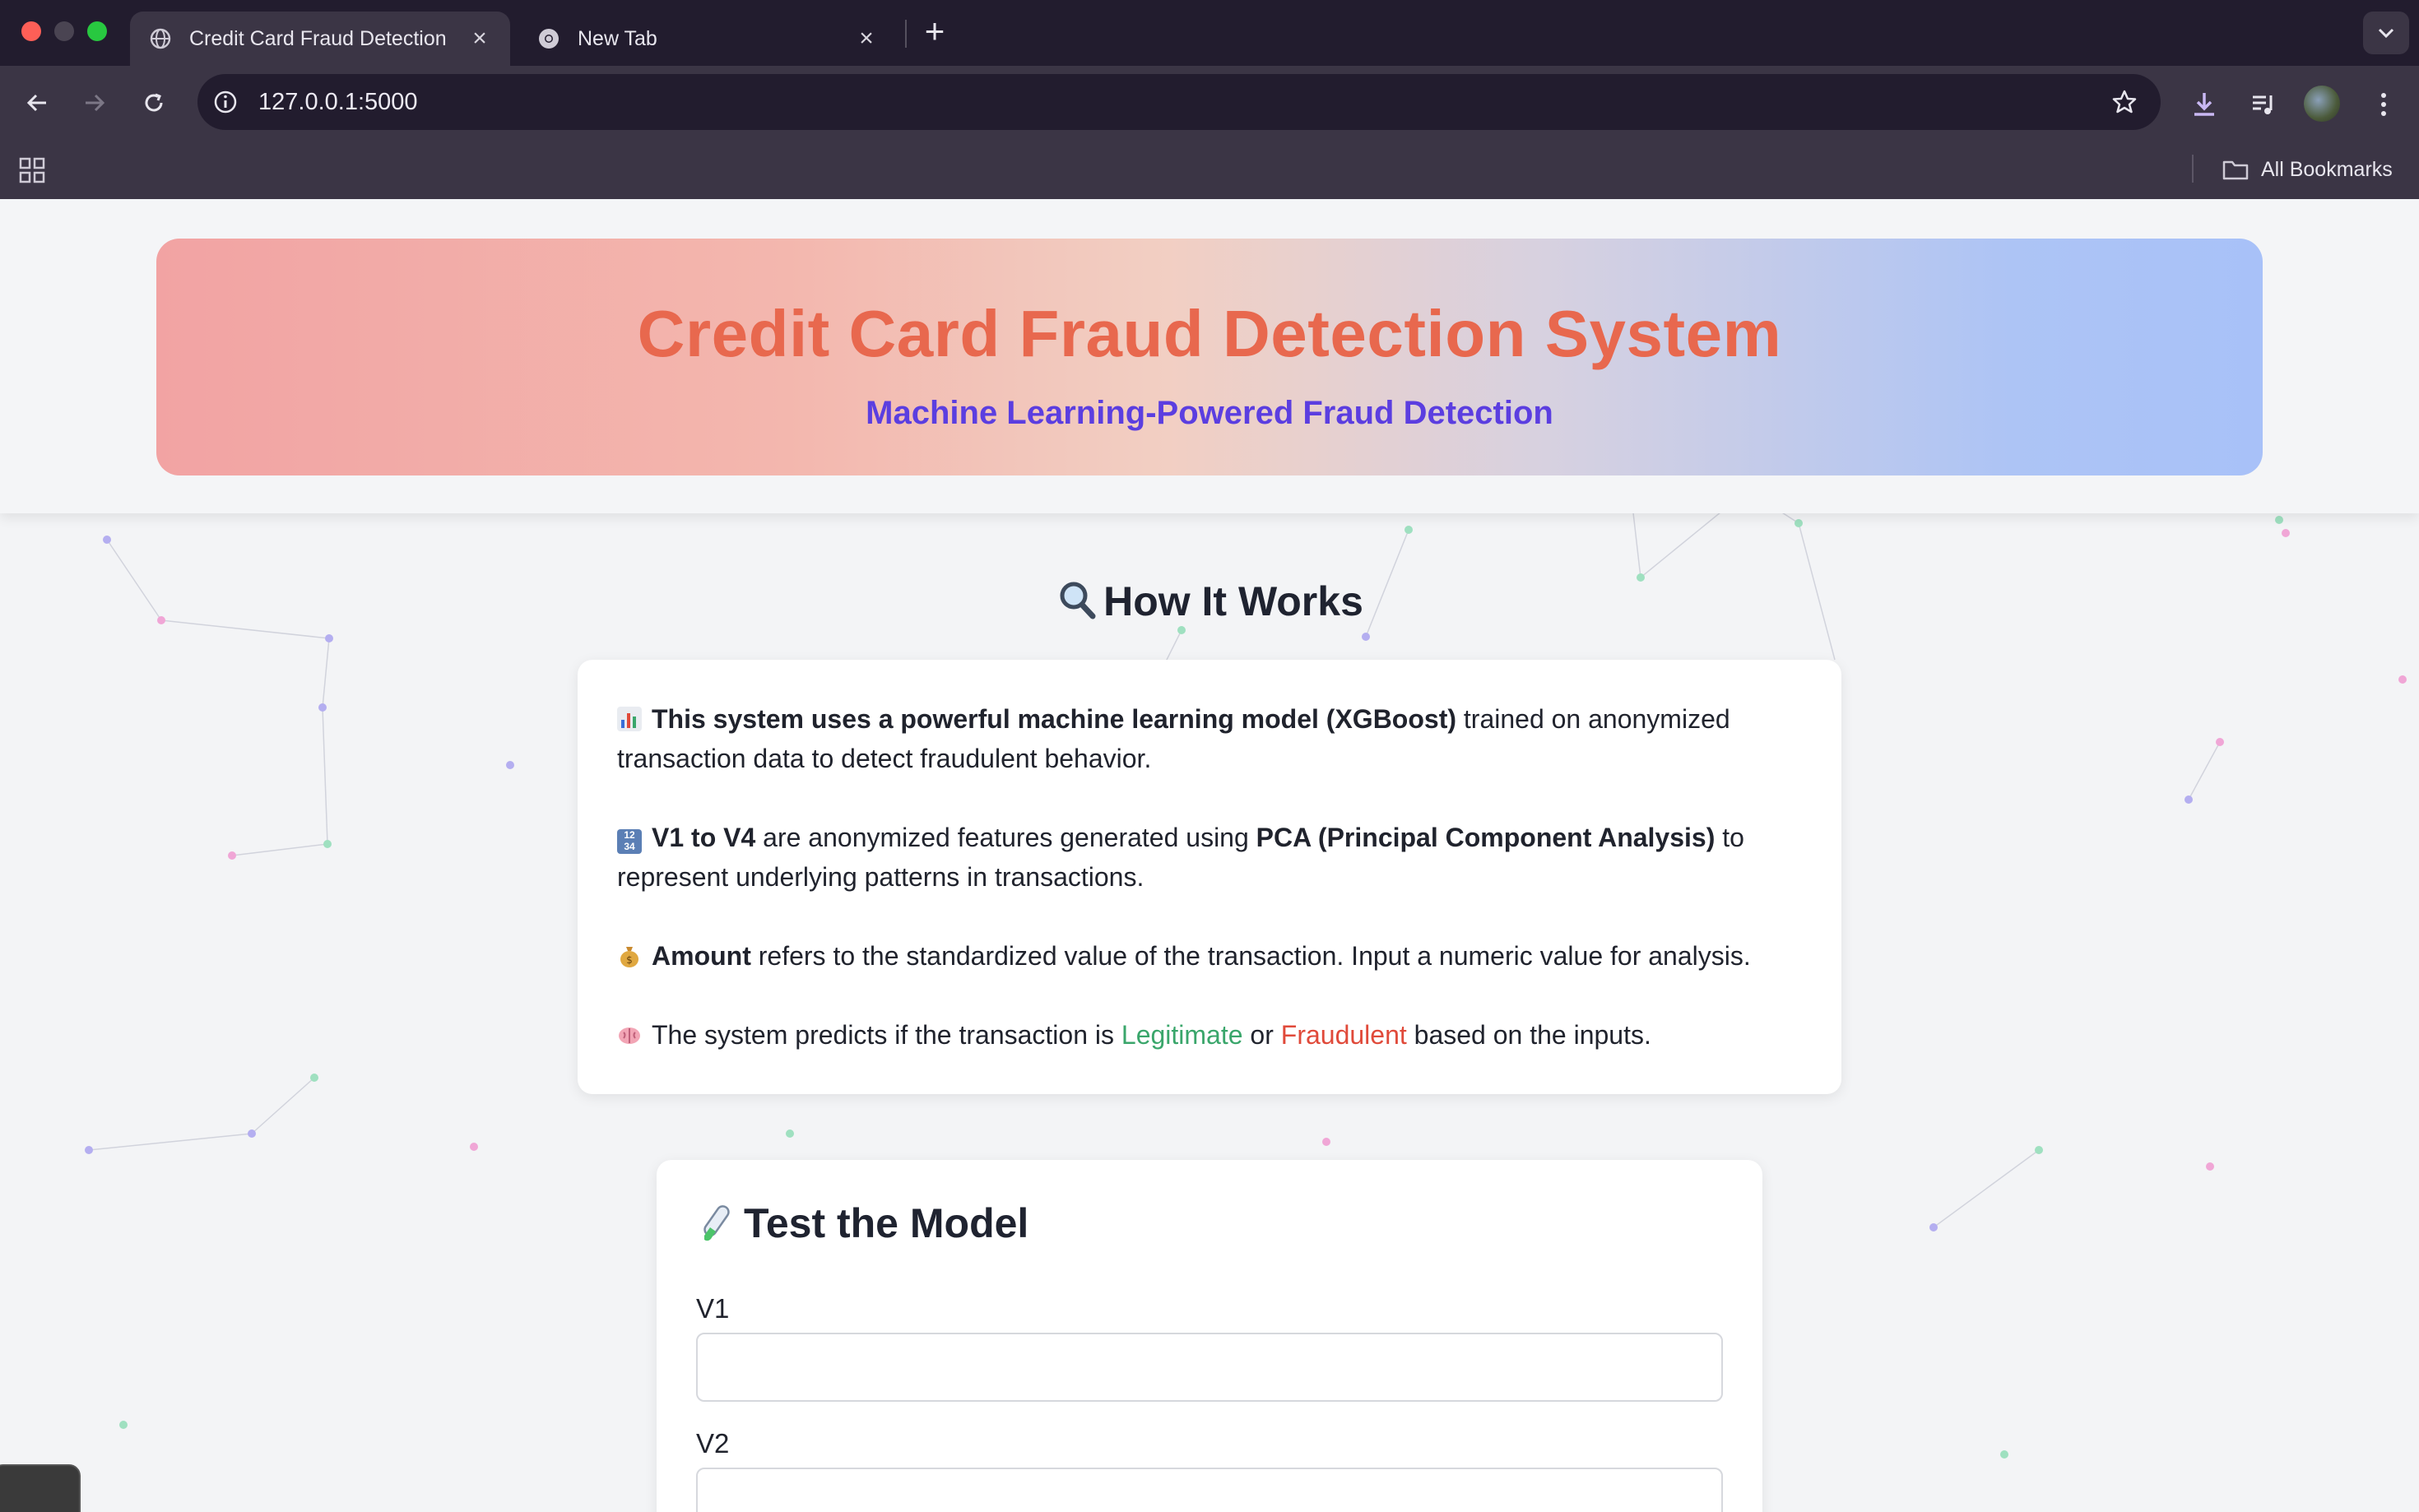  I want to click on tab-title: New Tab, so click(617, 38).